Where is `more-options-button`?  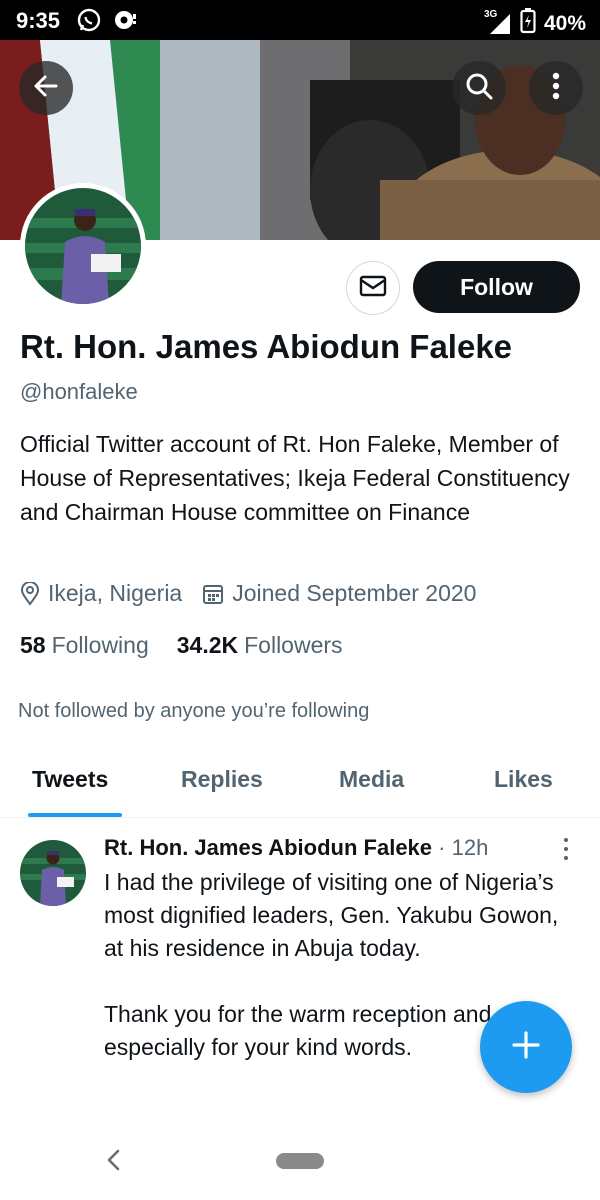 more-options-button is located at coordinates (556, 88).